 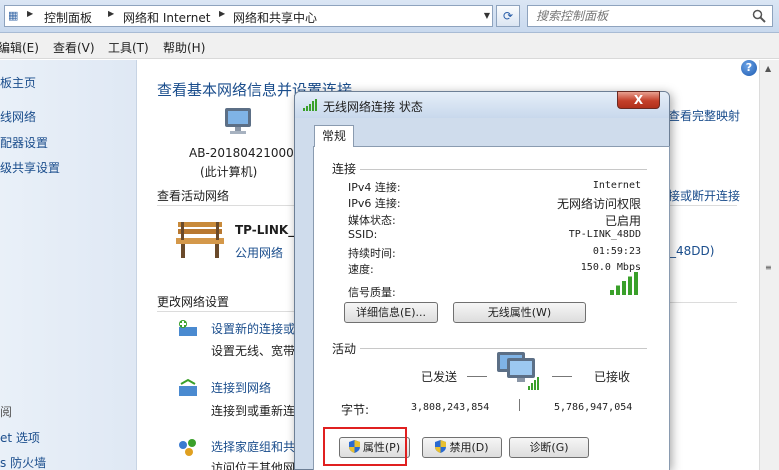 What do you see at coordinates (241, 153) in the screenshot?
I see `computer-name: AB-20180421000` at bounding box center [241, 153].